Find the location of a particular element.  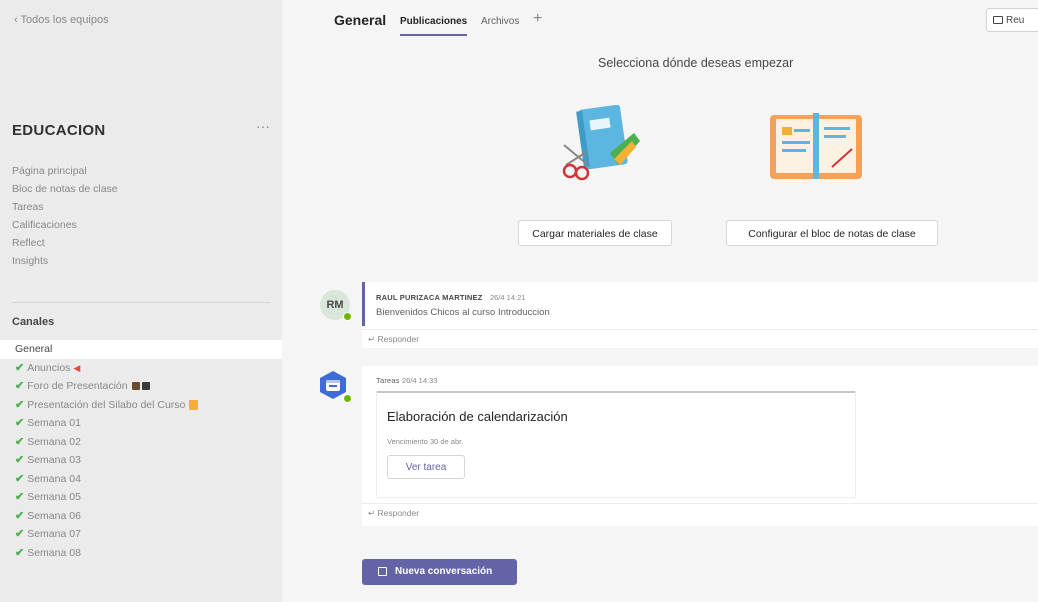

channel-item: ✔ Semana 01 is located at coordinates (141, 423).